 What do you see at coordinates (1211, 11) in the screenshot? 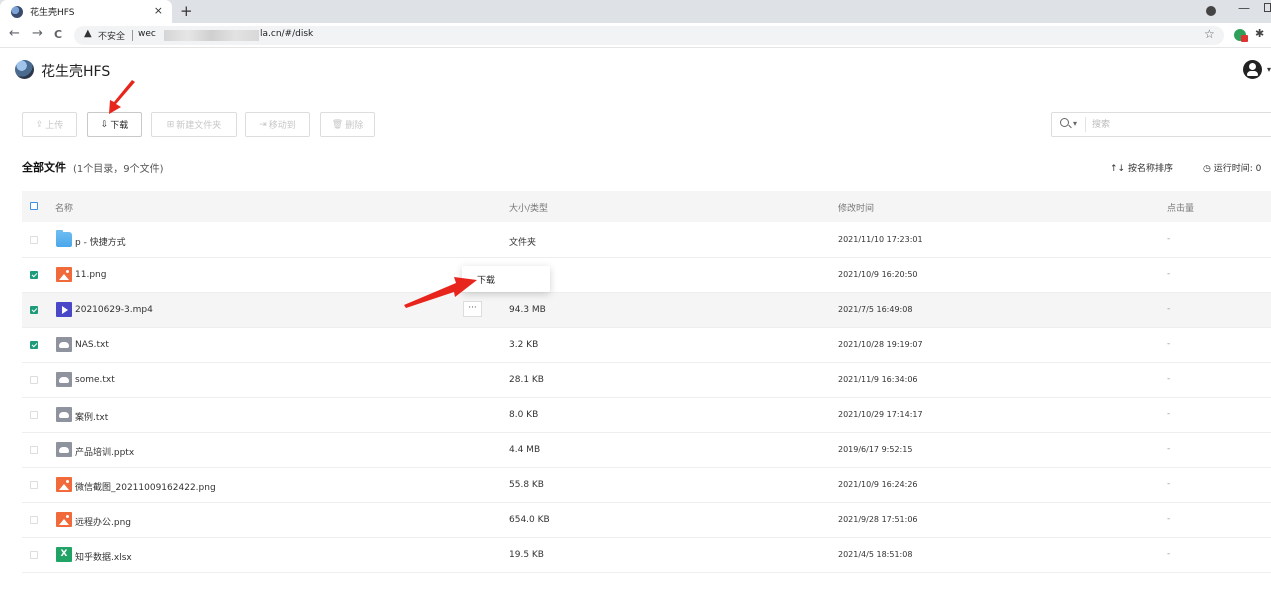
I see `profile-dot-icon` at bounding box center [1211, 11].